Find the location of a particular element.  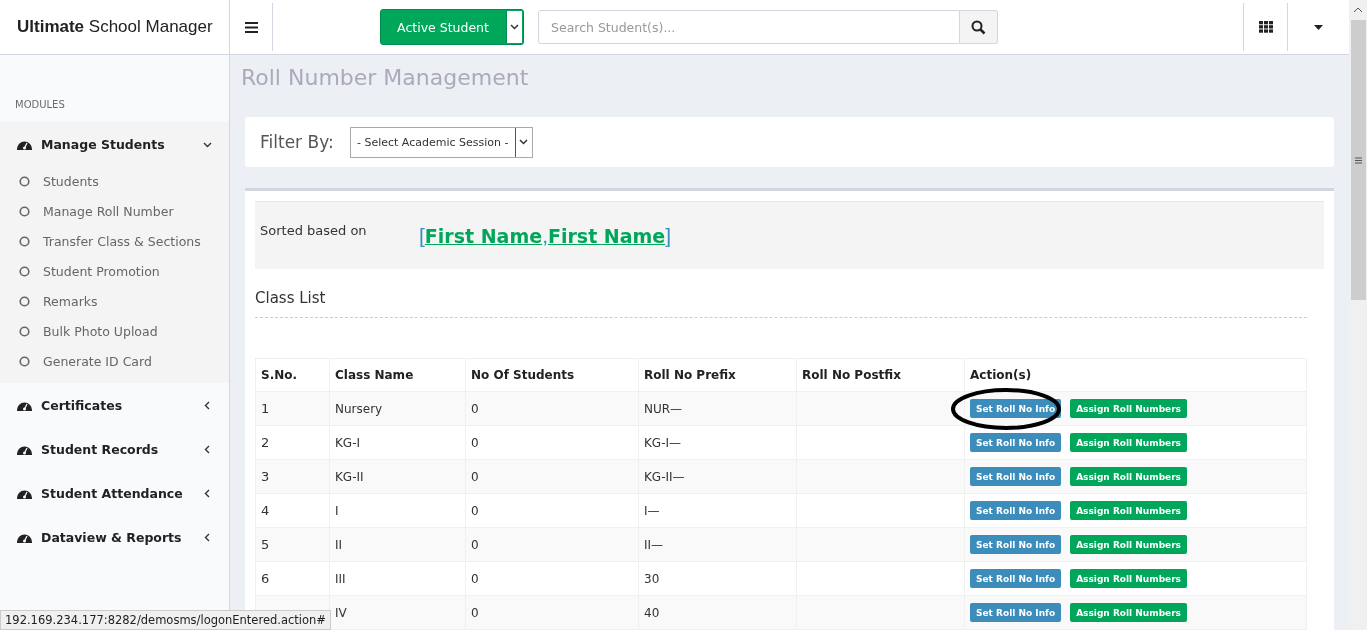

table-cell: 1 is located at coordinates (292, 408).